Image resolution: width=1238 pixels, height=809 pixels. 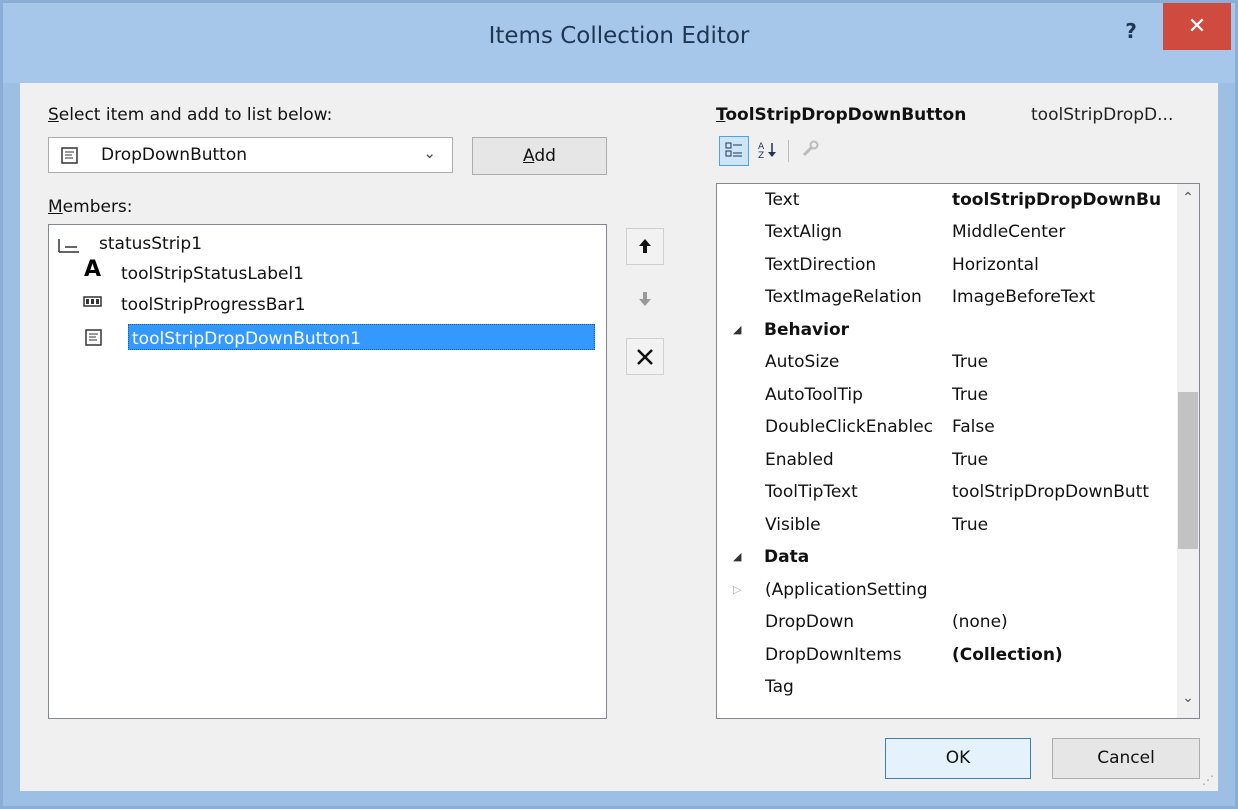 What do you see at coordinates (841, 115) in the screenshot?
I see `property-type-name: ToolStripDropDownButton` at bounding box center [841, 115].